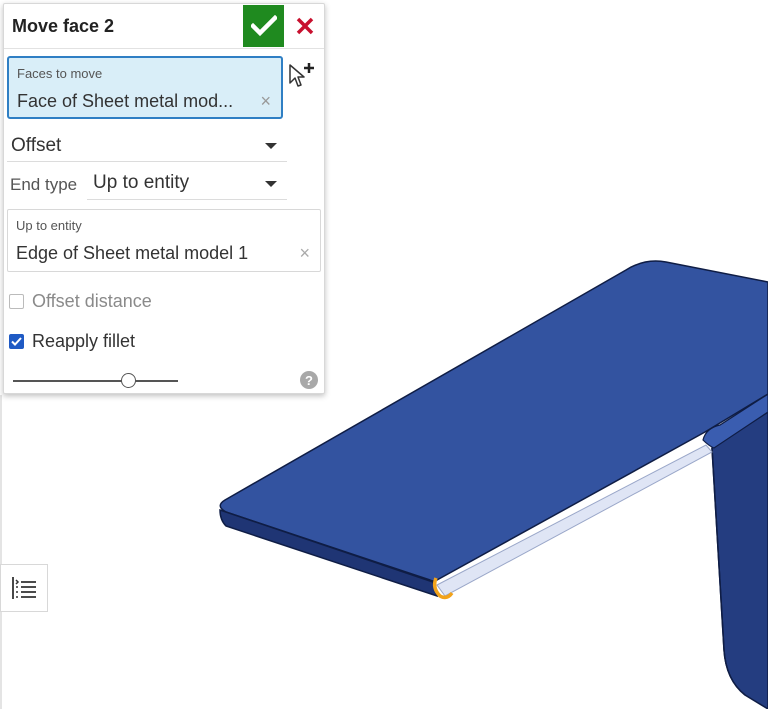 This screenshot has height=709, width=768. I want to click on up-to-entity-value: Edge of Sheet metal model 1, so click(132, 253).